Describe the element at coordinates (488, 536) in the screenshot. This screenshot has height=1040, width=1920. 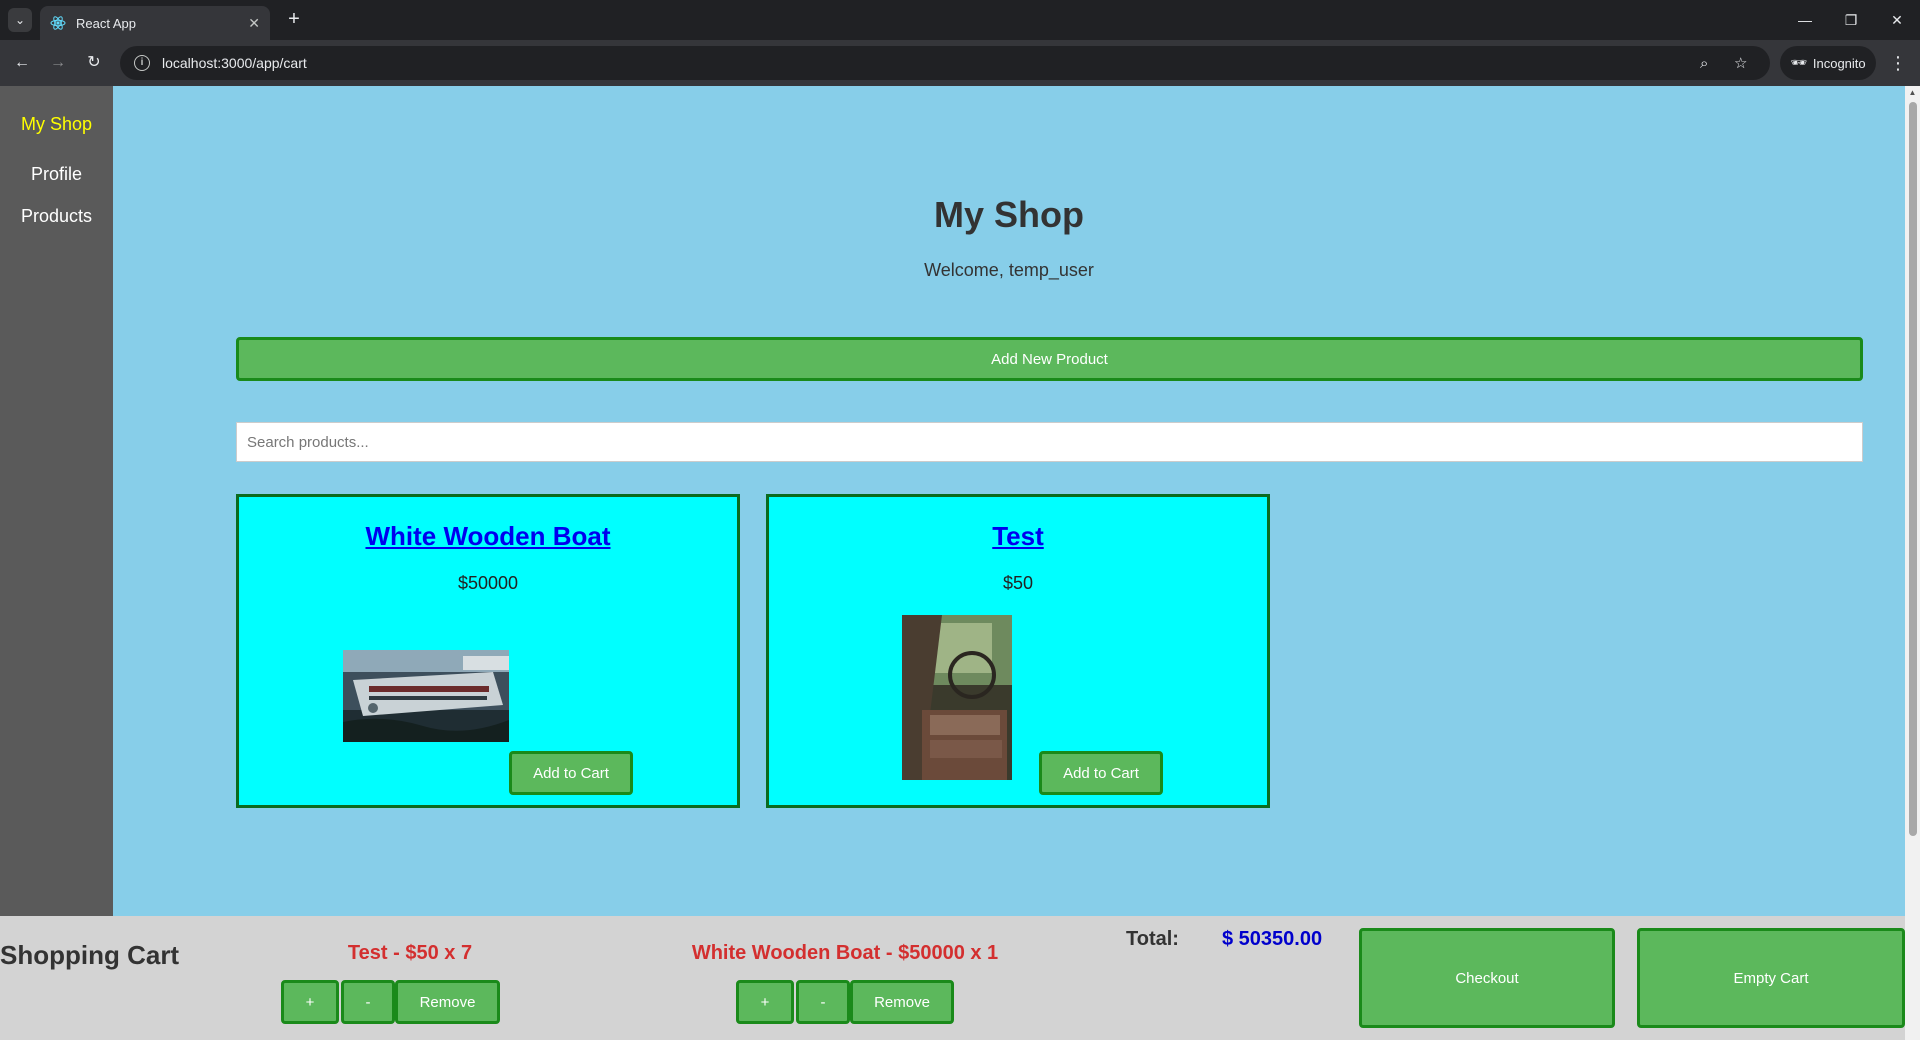
I see `product-title-link: White Wooden Boat` at that location.